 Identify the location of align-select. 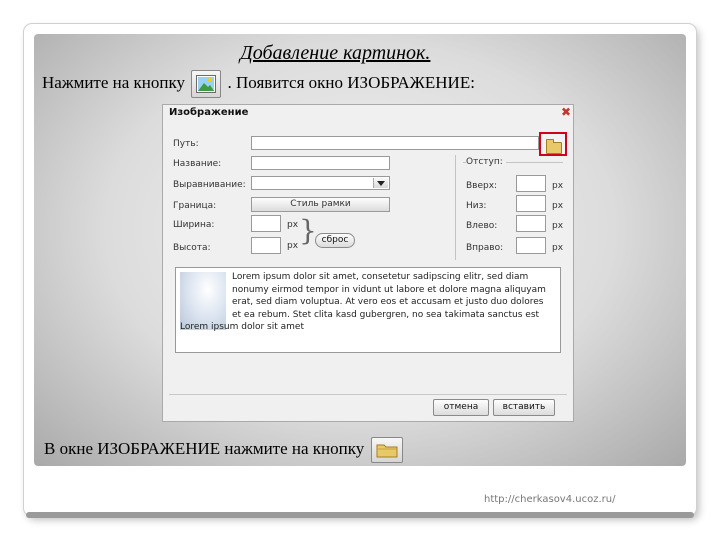
(320, 183).